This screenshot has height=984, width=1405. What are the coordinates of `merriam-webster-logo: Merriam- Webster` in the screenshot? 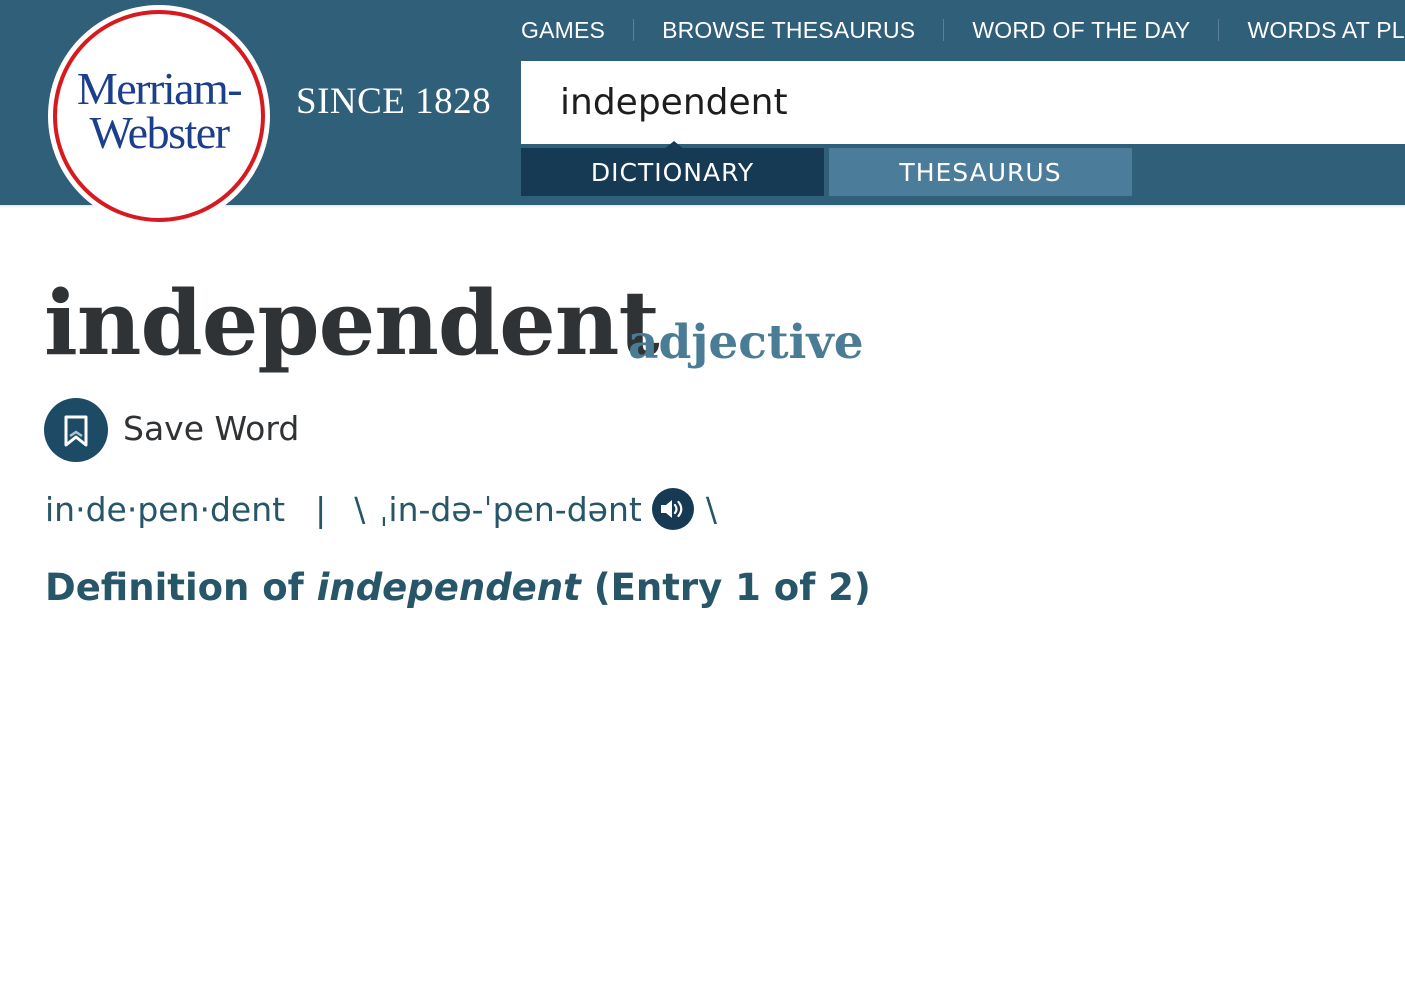 It's located at (159, 116).